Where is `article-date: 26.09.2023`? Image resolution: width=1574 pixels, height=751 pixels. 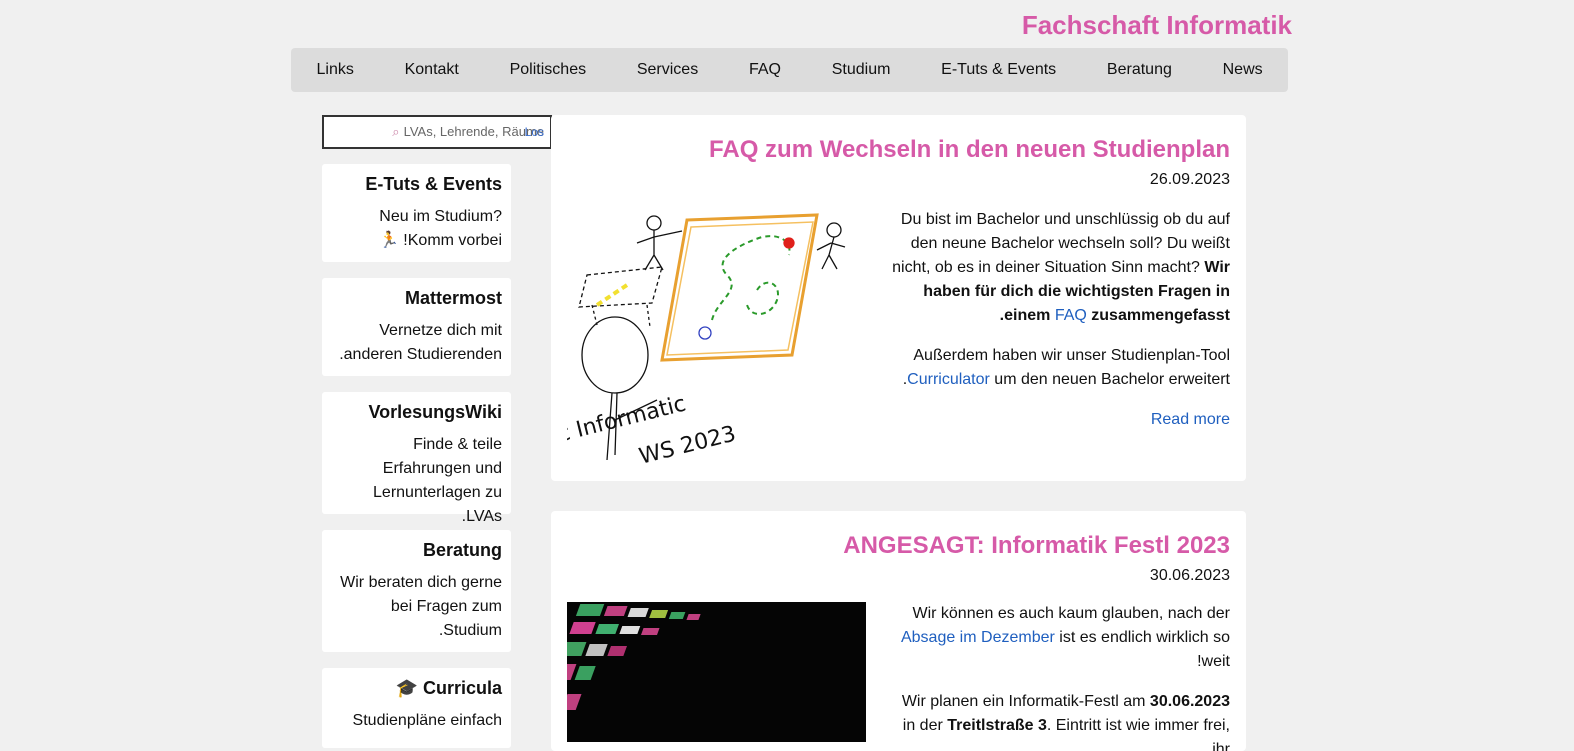 article-date: 26.09.2023 is located at coordinates (1189, 179).